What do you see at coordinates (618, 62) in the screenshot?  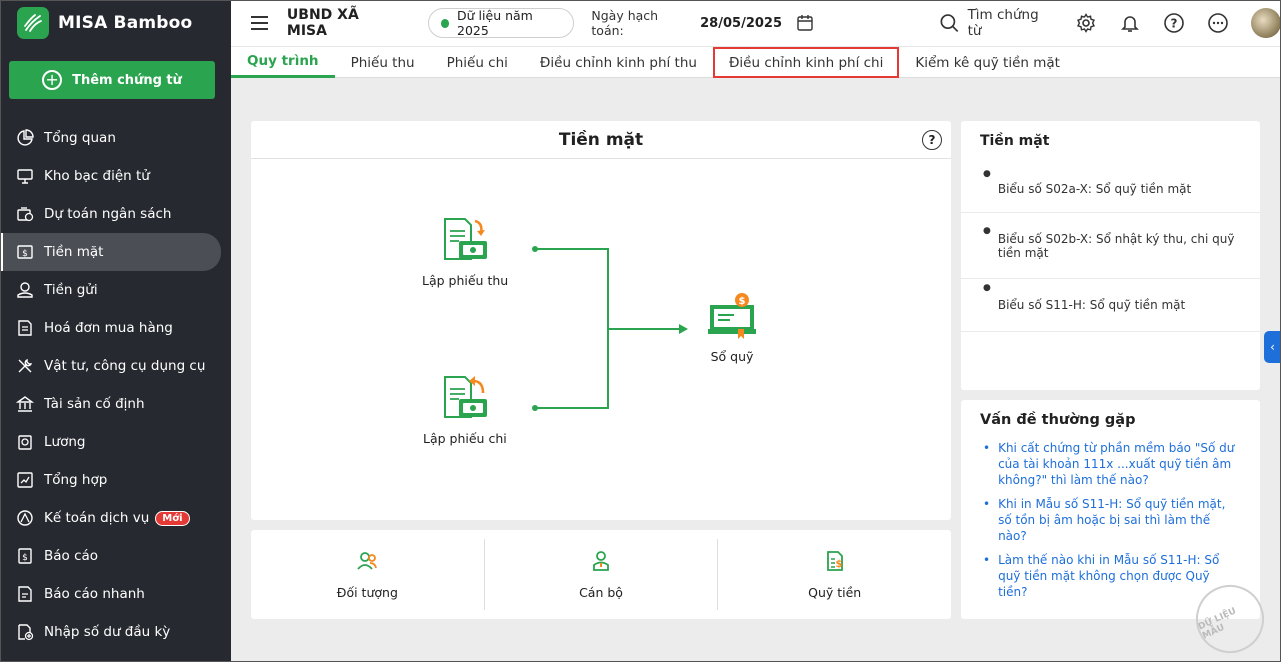 I see `tab-income-adjustment: Điều chỉnh kinh phí thu` at bounding box center [618, 62].